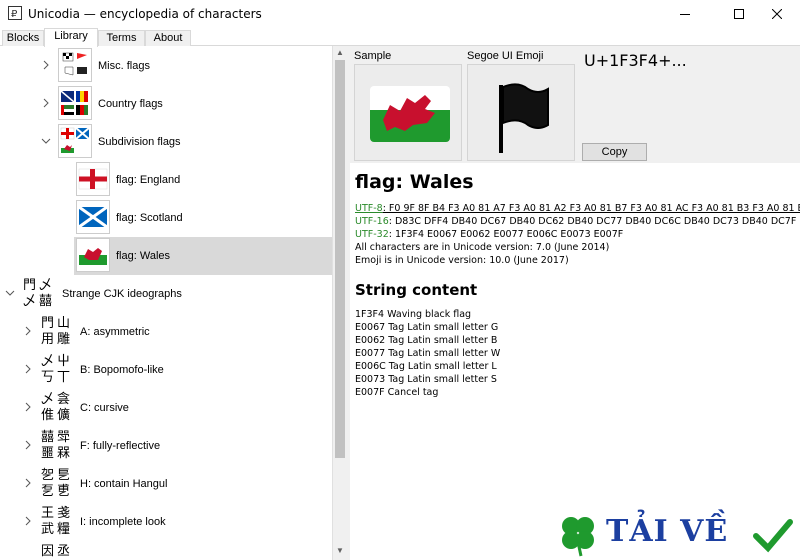  I want to click on subdivision-flags-thumbnail, so click(75, 141).